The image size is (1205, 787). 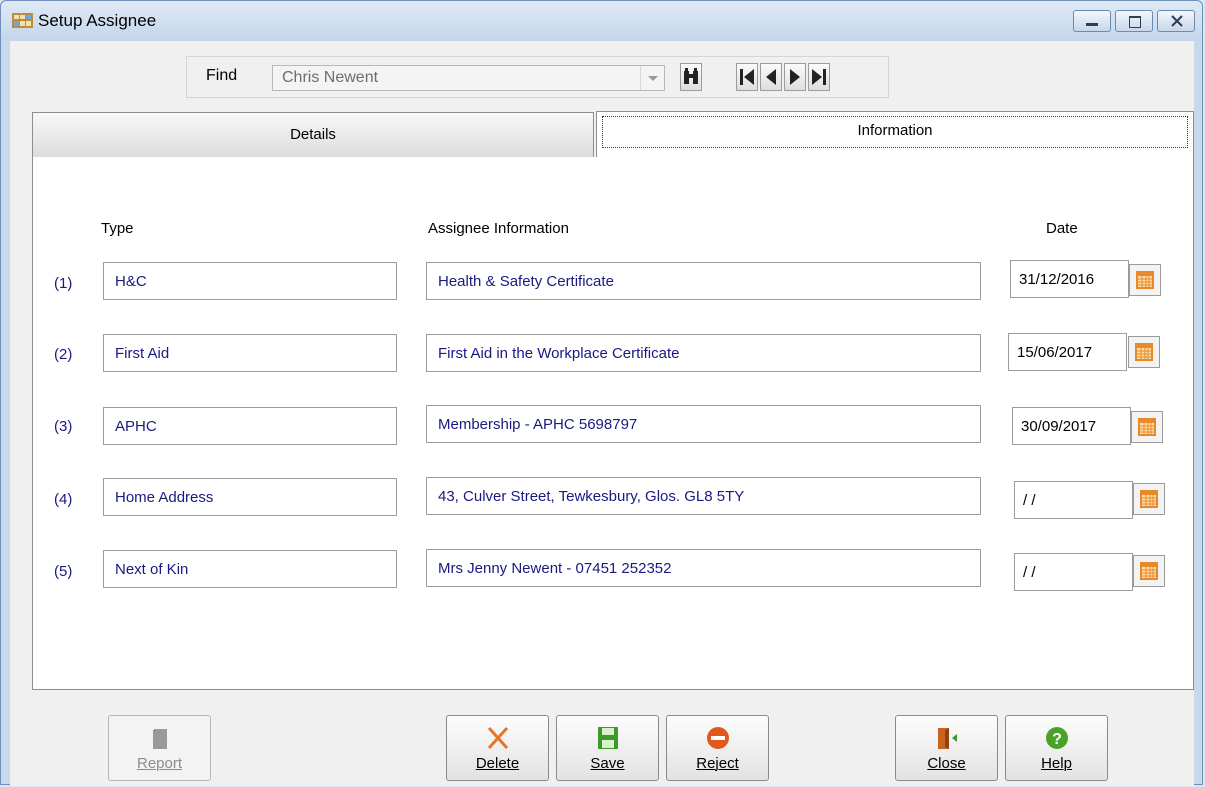 I want to click on maximize-button, so click(x=1134, y=21).